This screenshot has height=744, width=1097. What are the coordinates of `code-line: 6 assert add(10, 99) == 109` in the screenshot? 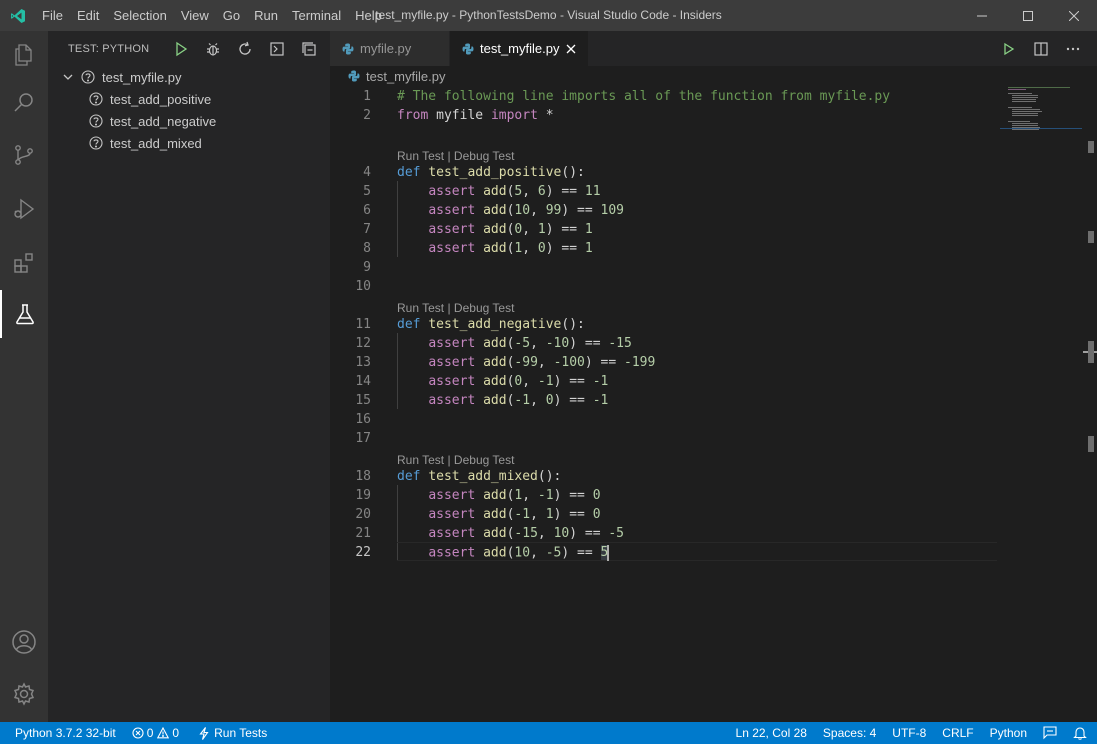 It's located at (713, 210).